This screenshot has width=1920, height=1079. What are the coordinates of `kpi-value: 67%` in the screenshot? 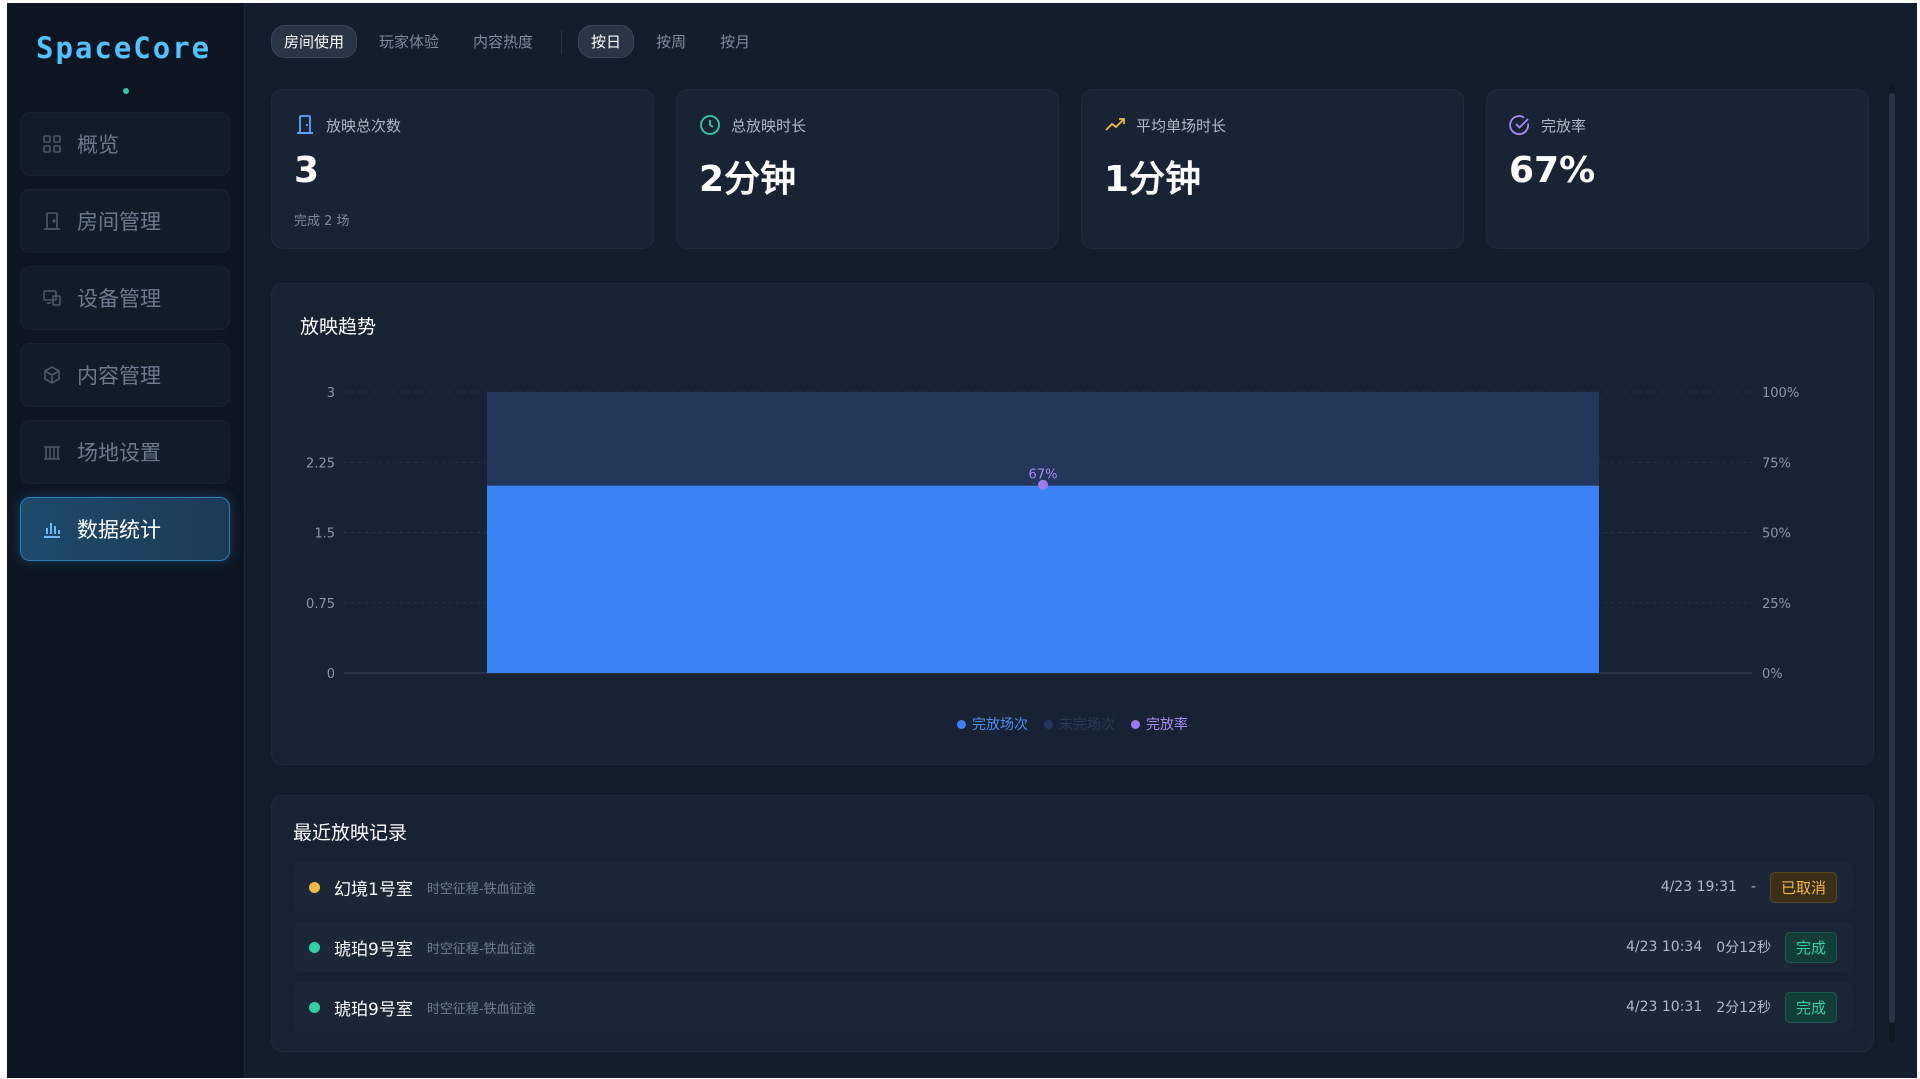 It's located at (1552, 170).